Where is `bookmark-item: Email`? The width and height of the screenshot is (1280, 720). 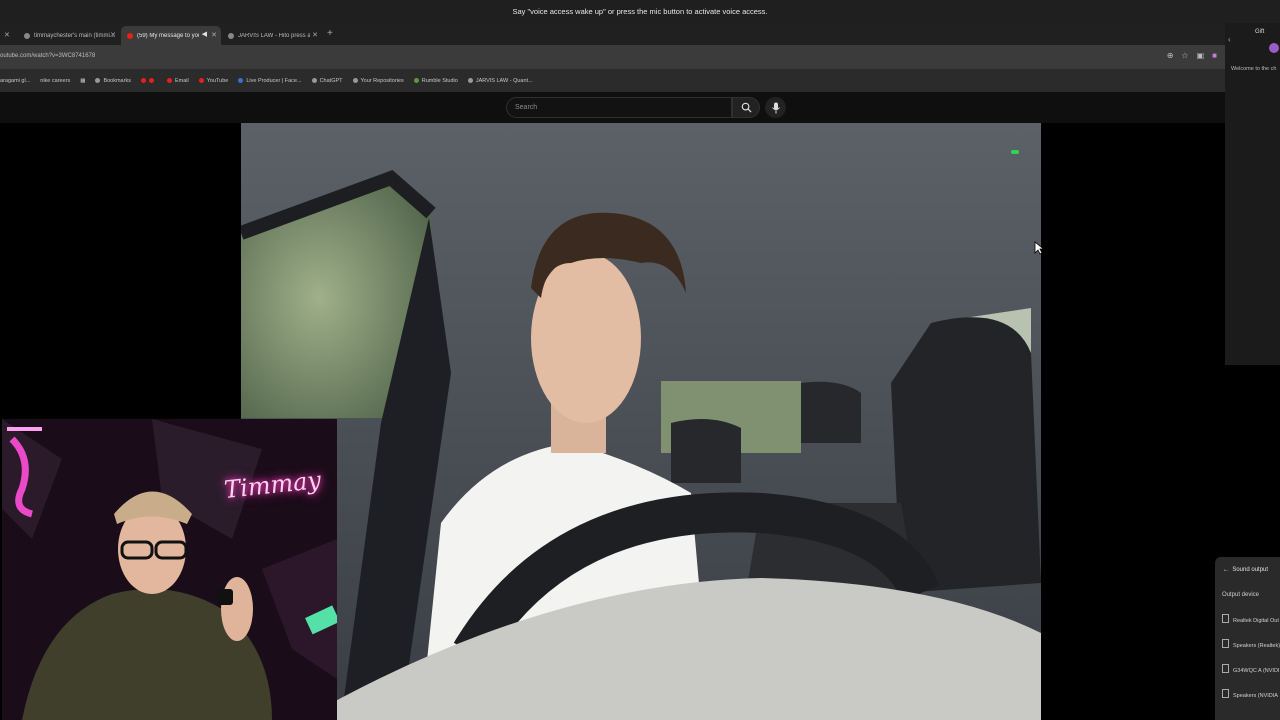
bookmark-item: Email is located at coordinates (177, 81).